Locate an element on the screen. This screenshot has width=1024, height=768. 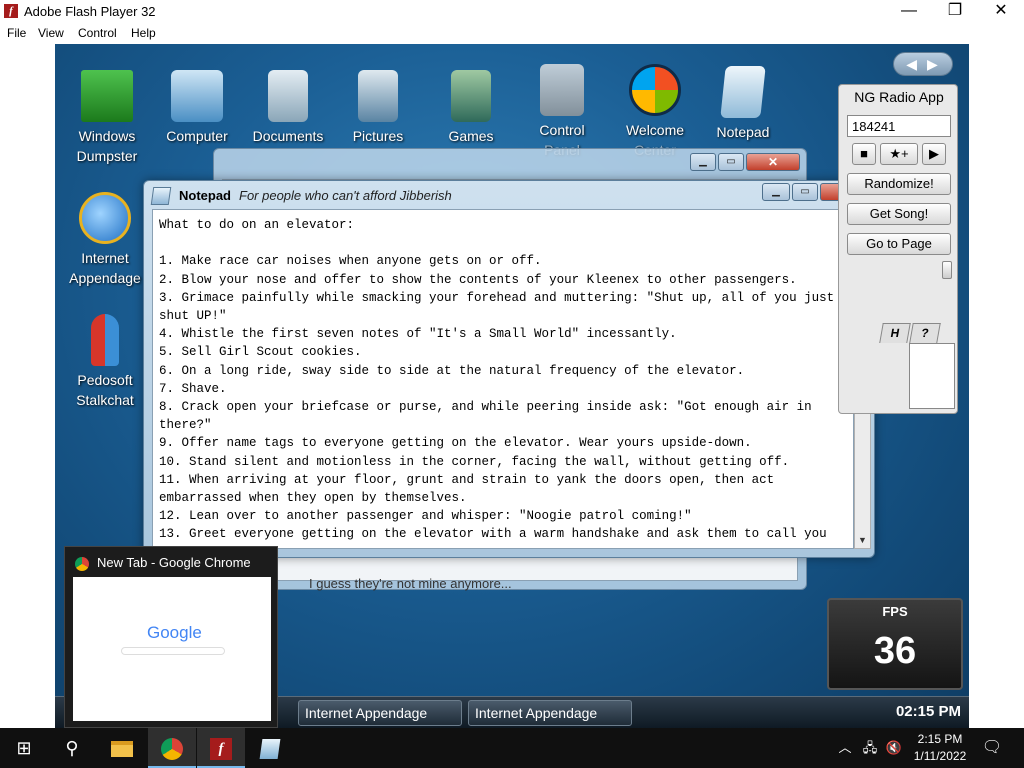
inner-taskbar-clock: 02:15 PM is located at coordinates (928, 711).